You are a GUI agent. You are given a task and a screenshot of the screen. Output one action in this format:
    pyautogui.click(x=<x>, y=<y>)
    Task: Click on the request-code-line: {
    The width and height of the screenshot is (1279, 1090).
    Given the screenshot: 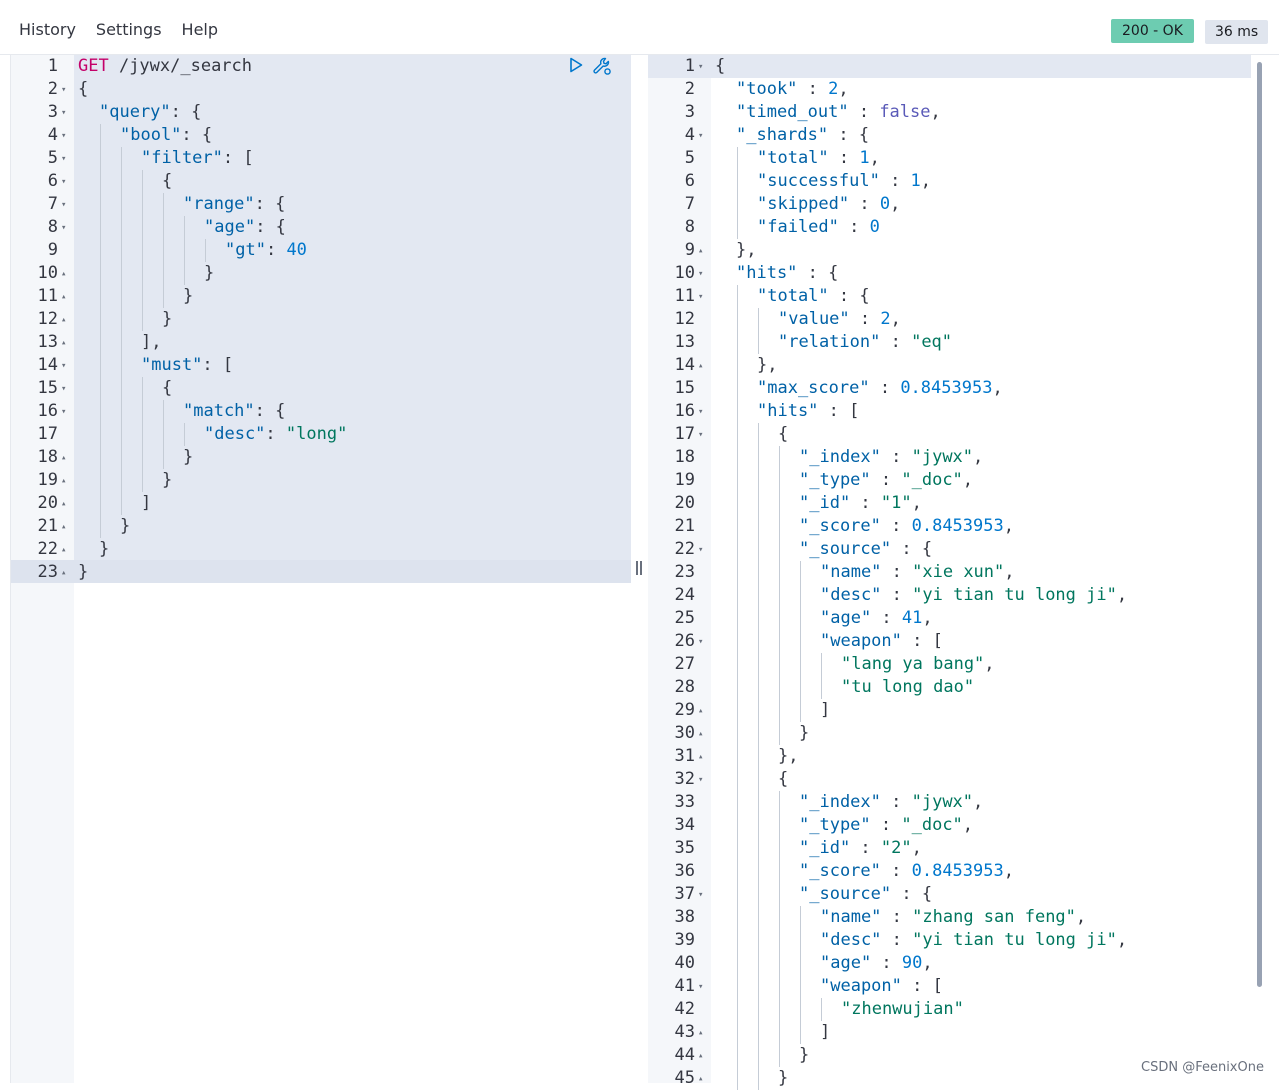 What is the action you would take?
    pyautogui.click(x=167, y=388)
    